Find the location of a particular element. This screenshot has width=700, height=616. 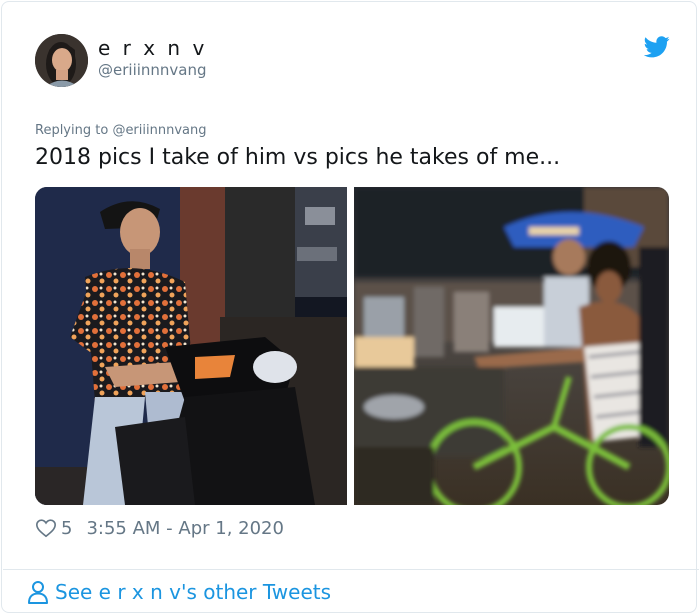

like-count: 5 is located at coordinates (67, 528).